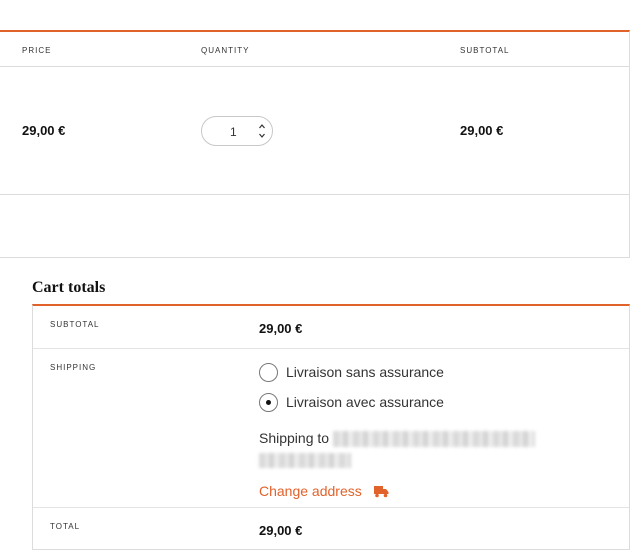 This screenshot has width=640, height=556. Describe the element at coordinates (310, 491) in the screenshot. I see `change-address-label: Change address` at that location.